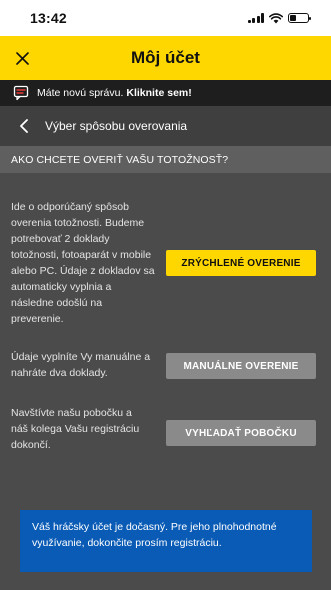  Describe the element at coordinates (116, 126) in the screenshot. I see `section-title: Výber spôsobu overovania` at that location.